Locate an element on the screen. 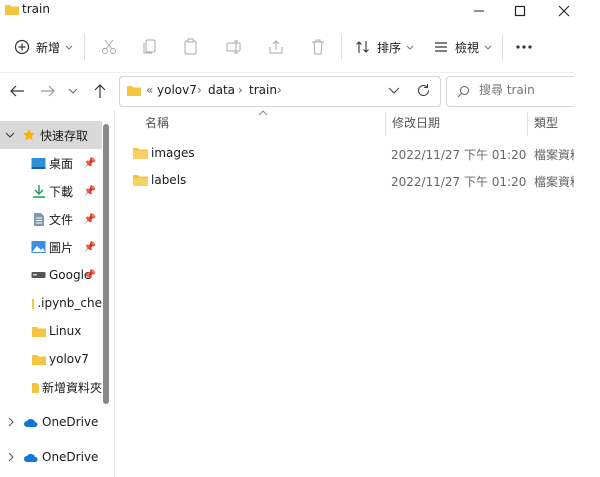  nav-label: 下載 is located at coordinates (61, 191).